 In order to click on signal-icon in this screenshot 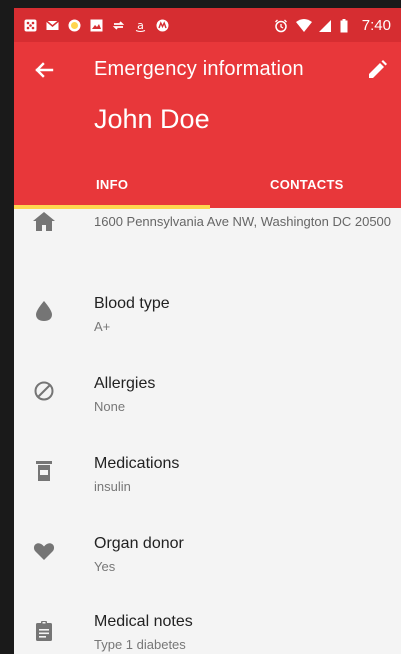, I will do `click(324, 25)`.